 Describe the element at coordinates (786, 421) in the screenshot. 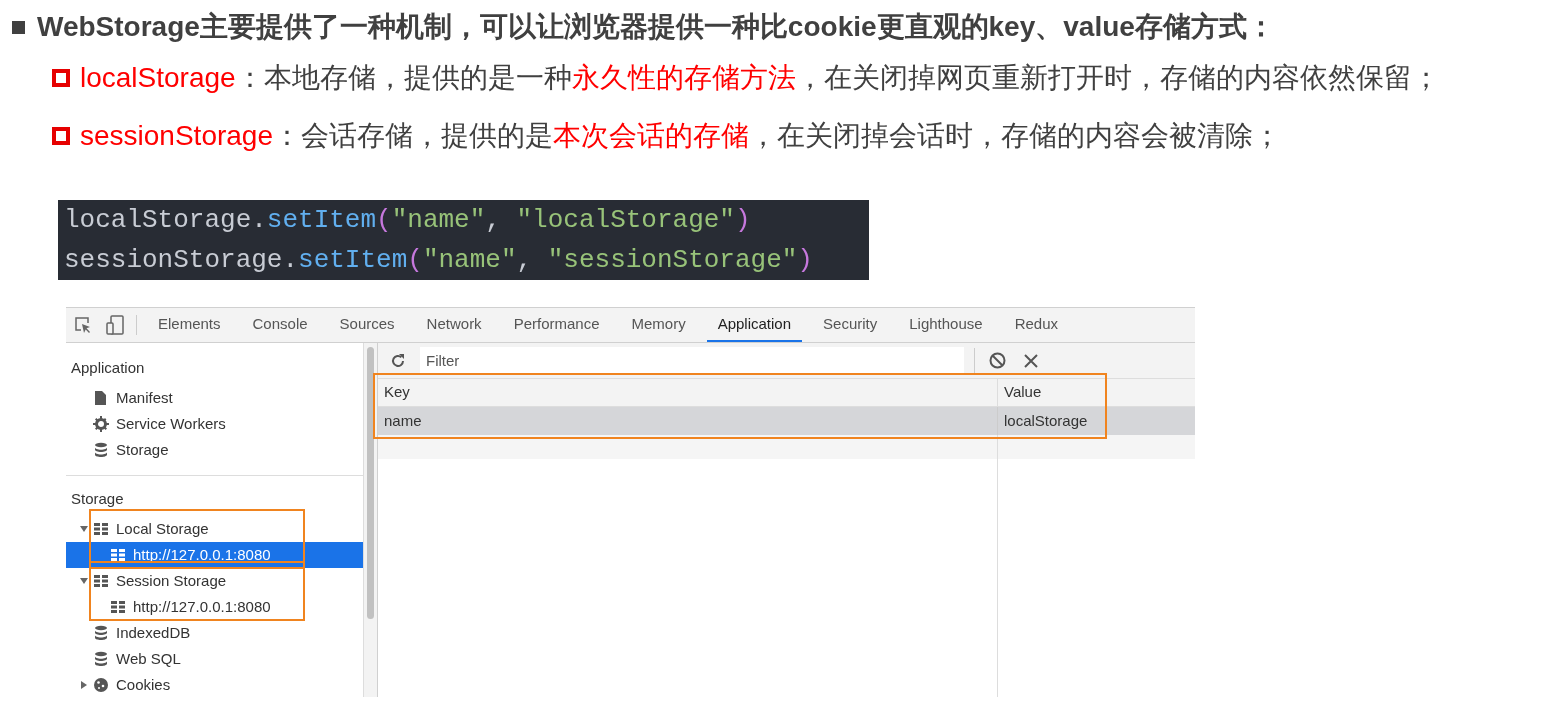

I see `table-row: name localStorage` at that location.